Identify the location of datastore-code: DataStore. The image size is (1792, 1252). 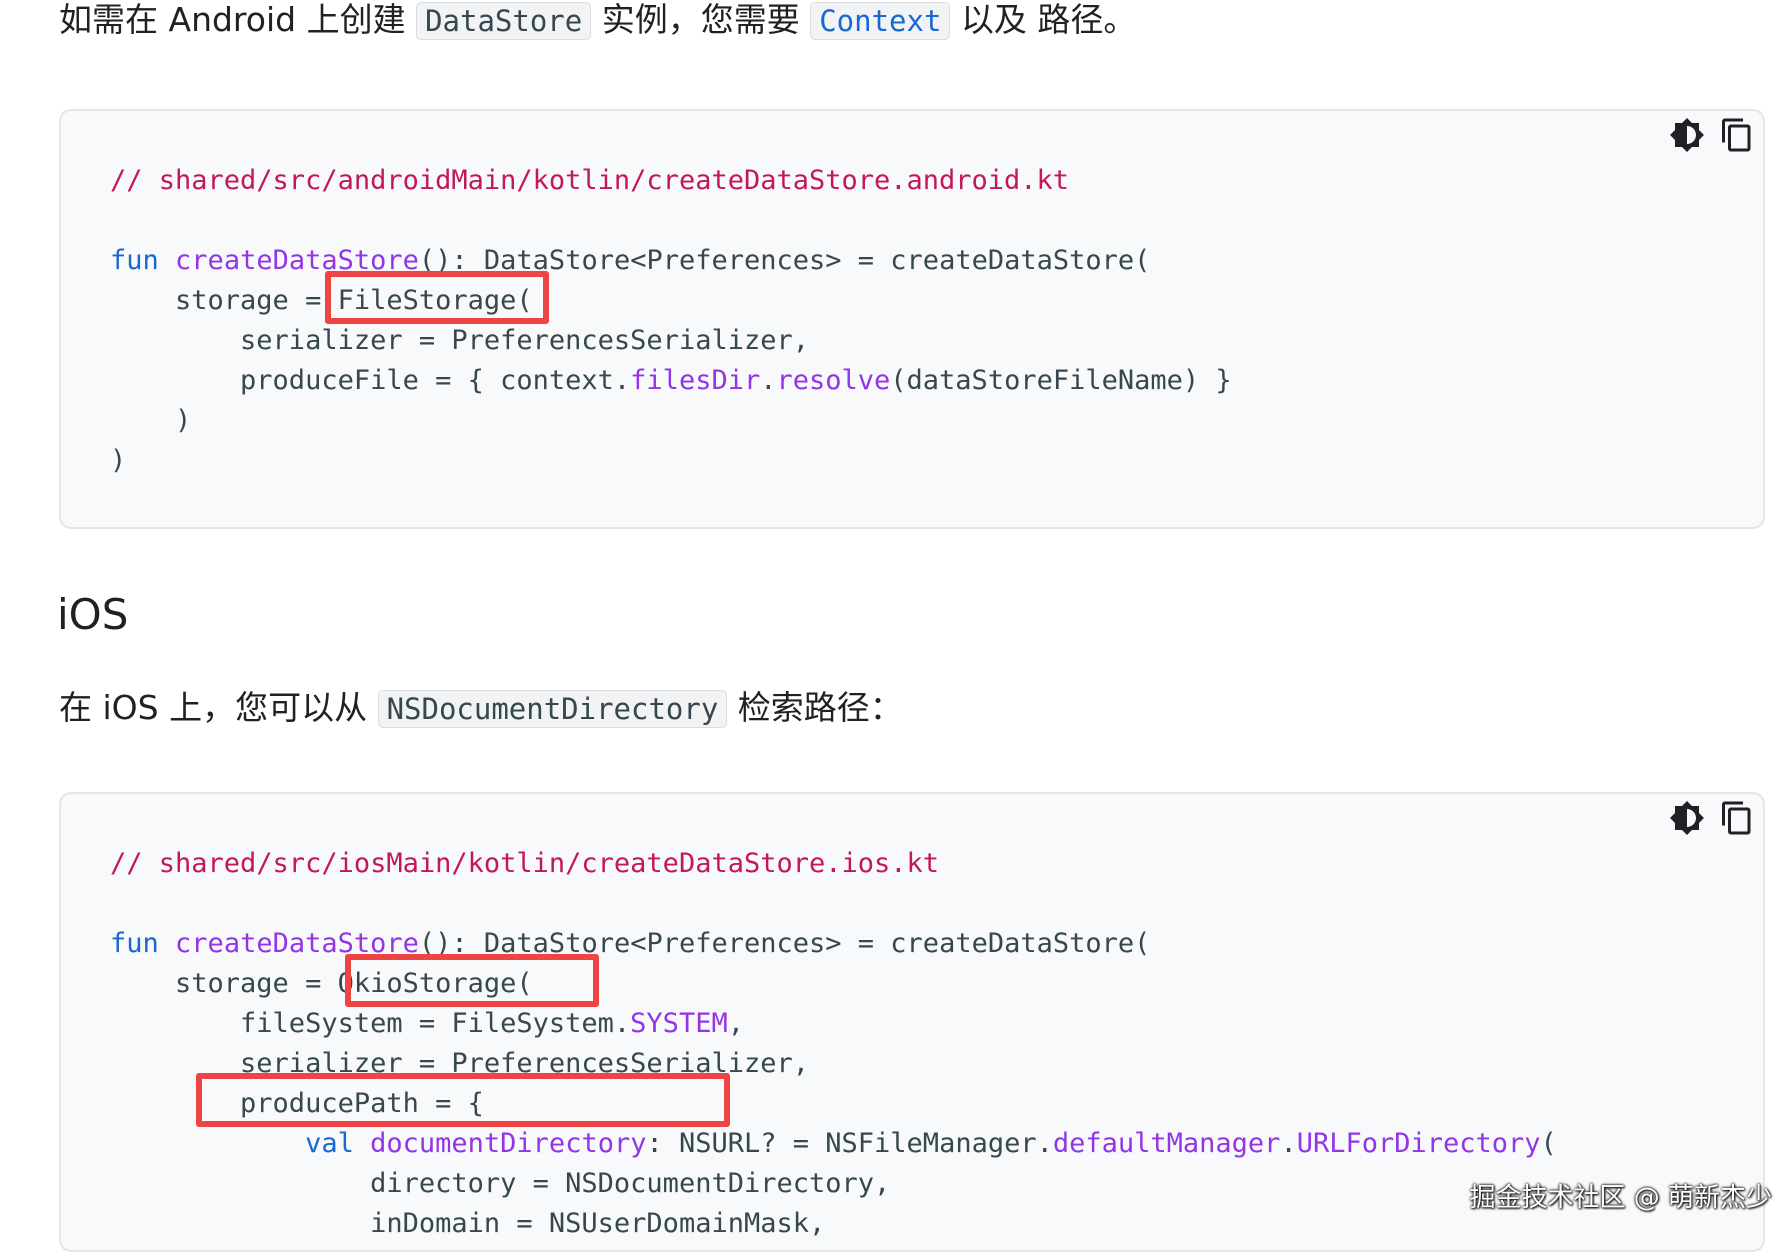
(504, 21).